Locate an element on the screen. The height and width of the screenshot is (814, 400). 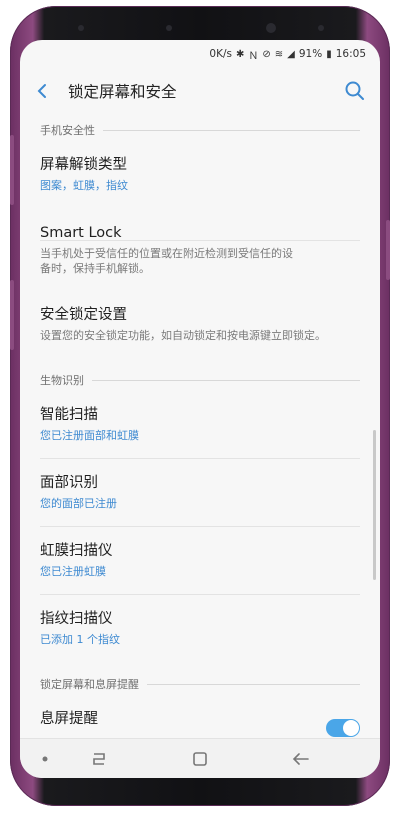
nfc-icon: Ｎ is located at coordinates (253, 56).